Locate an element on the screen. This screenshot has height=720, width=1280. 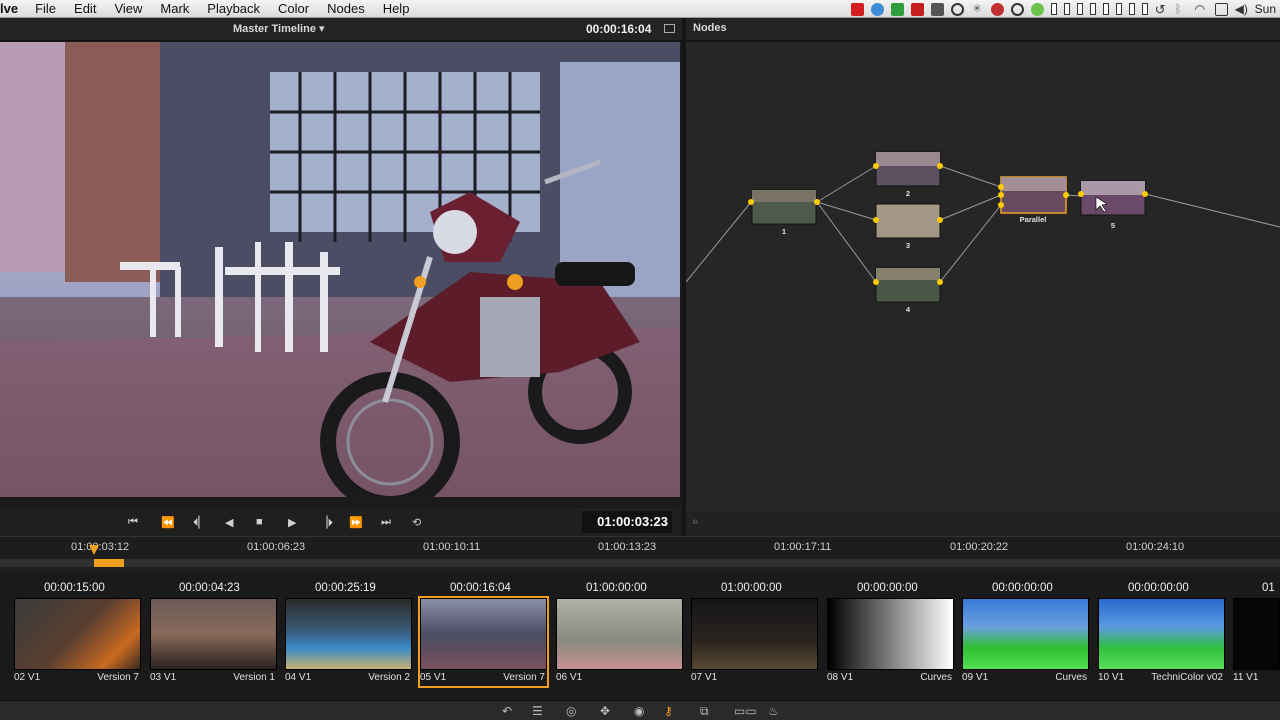
clip-version: TechniColor v02 is located at coordinates (1187, 677).